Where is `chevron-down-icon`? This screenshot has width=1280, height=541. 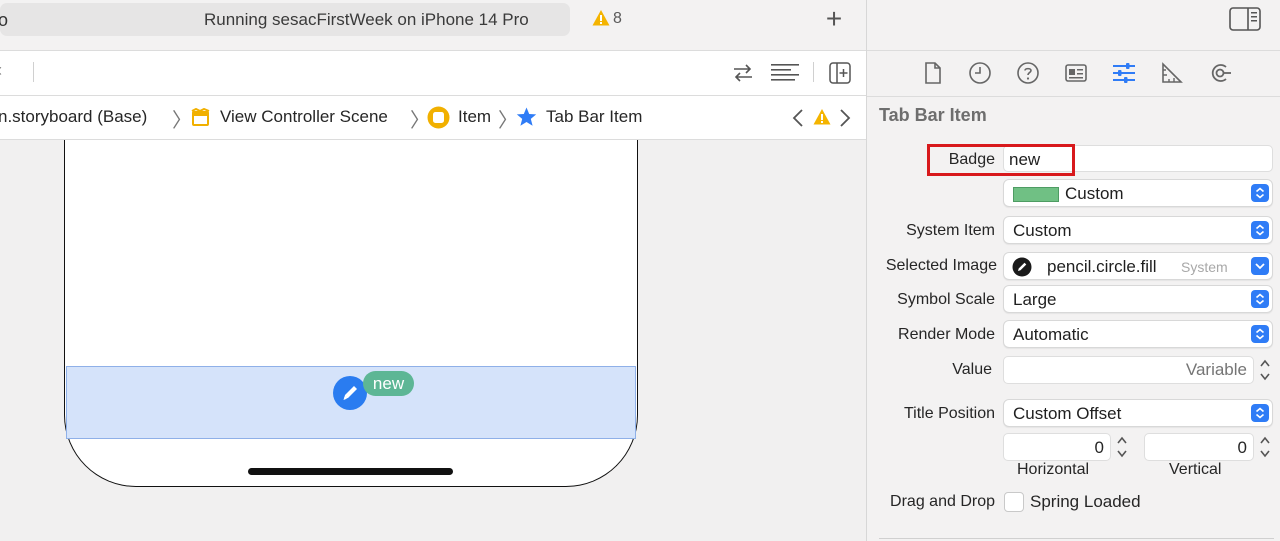 chevron-down-icon is located at coordinates (1260, 266).